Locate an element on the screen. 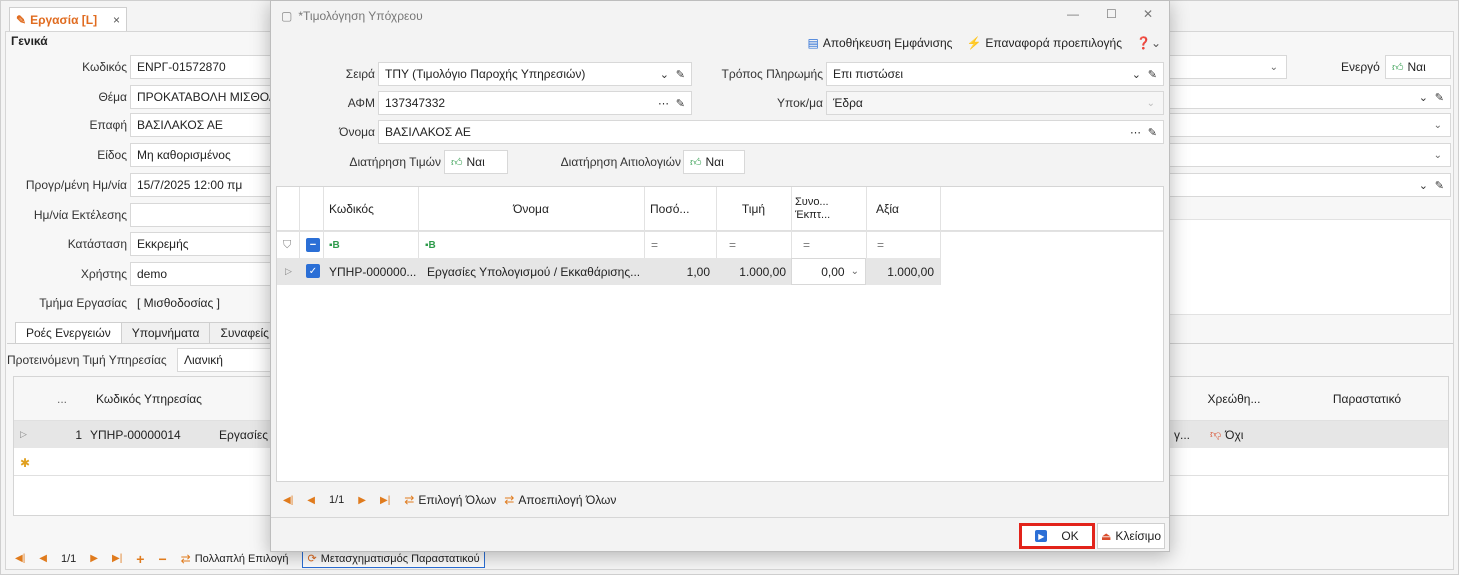  scheduled-date-field: 15/7/2025 12:00 πμ is located at coordinates (205, 185).